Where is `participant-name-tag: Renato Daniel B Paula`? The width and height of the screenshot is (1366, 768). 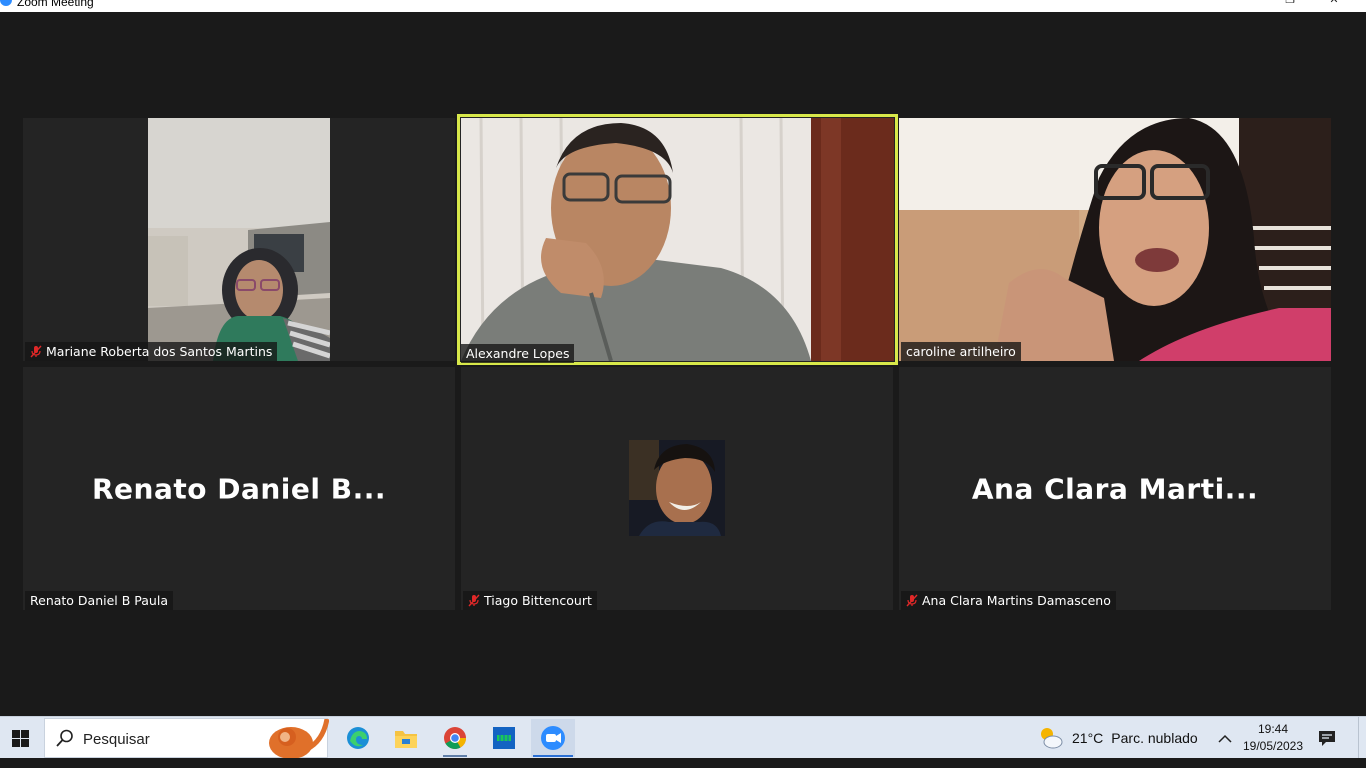
participant-name-tag: Renato Daniel B Paula is located at coordinates (99, 600).